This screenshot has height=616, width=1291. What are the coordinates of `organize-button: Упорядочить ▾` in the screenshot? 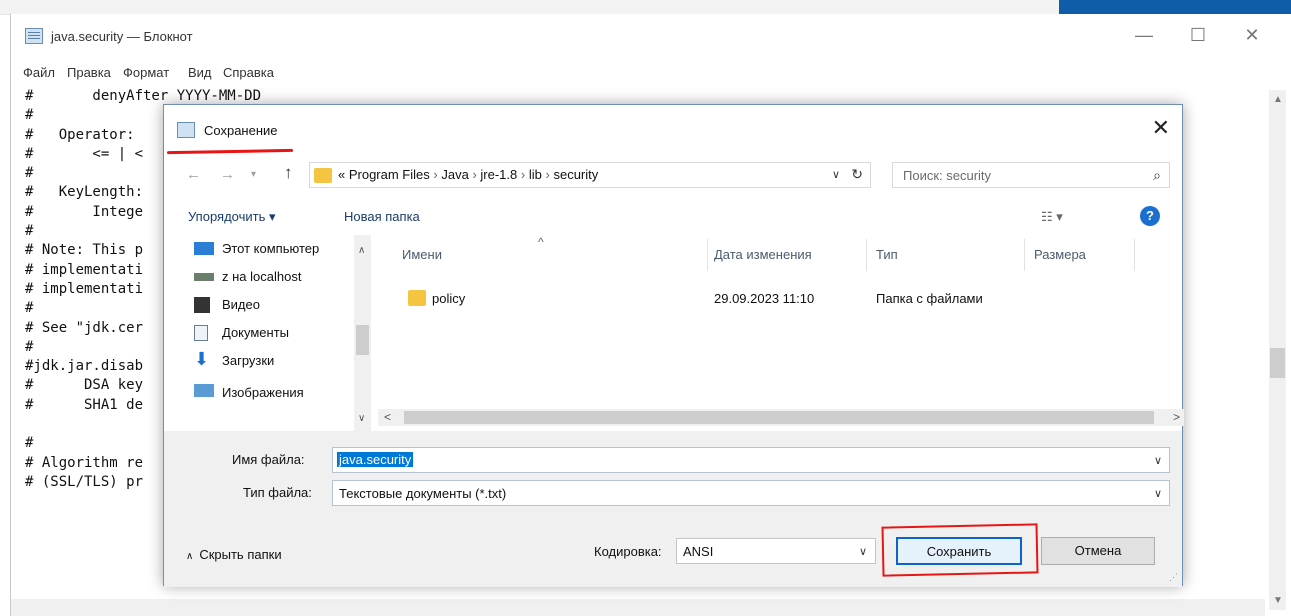 It's located at (232, 217).